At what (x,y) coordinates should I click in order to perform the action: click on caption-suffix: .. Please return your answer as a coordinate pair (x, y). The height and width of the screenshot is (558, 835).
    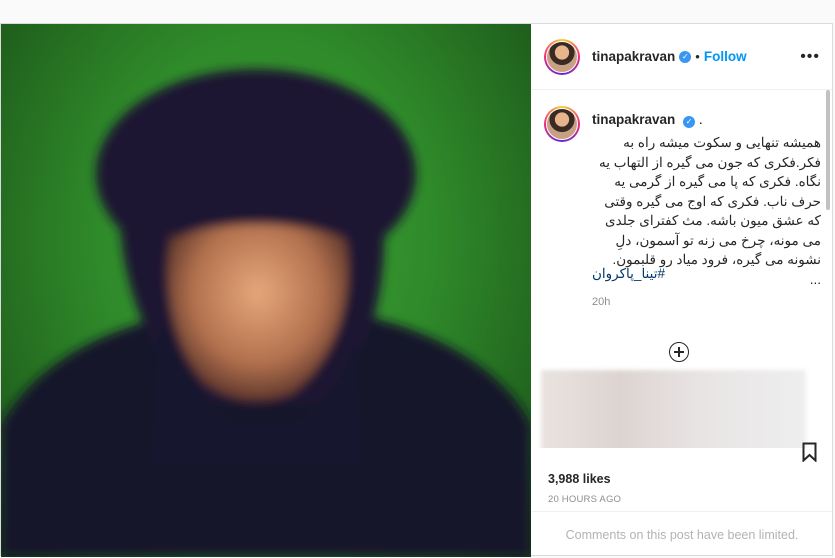
    Looking at the image, I should click on (700, 119).